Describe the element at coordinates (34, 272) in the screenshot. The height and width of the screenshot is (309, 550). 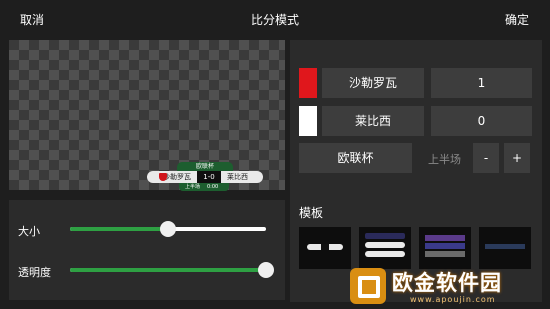
I see `opacity-label: 透明度` at that location.